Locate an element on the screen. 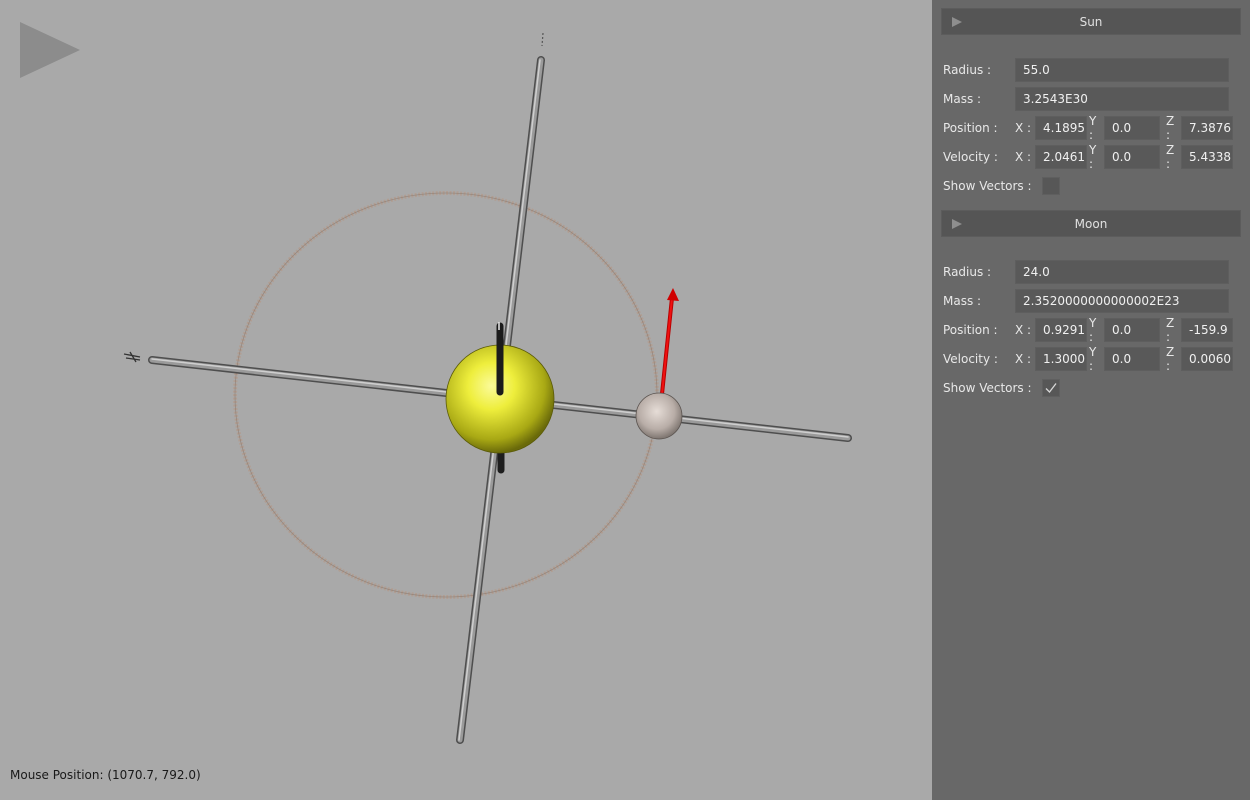 The height and width of the screenshot is (800, 1250). moon-velocity-row: Velocity : X : 1.3000 Y : 0.0 Z : 0.0060 is located at coordinates (1092, 358).